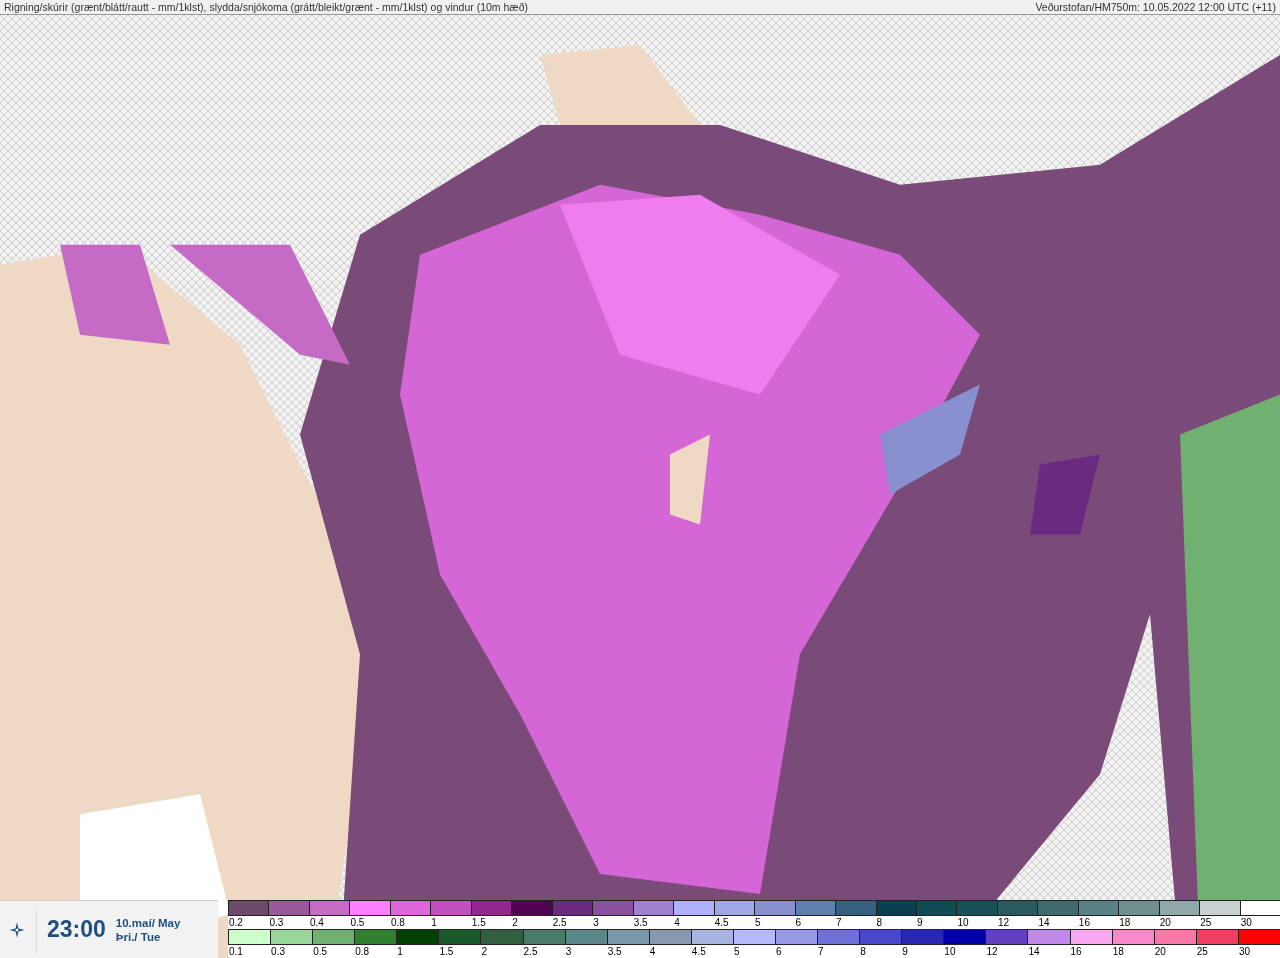 Image resolution: width=1280 pixels, height=958 pixels. Describe the element at coordinates (1155, 7) in the screenshot. I see `model-run-info: Veðurstofan/HM750m: 10.05.2022 12:00 UTC (+11)` at that location.